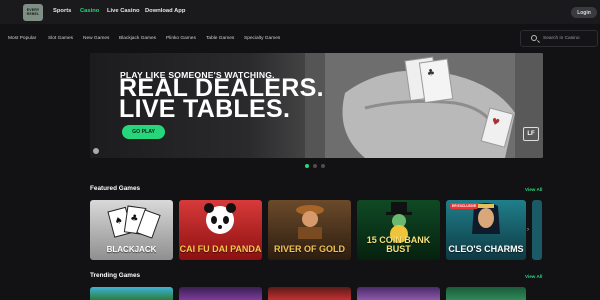 Image resolution: width=600 pixels, height=300 pixels. I want to click on game-tile-partial, so click(537, 230).